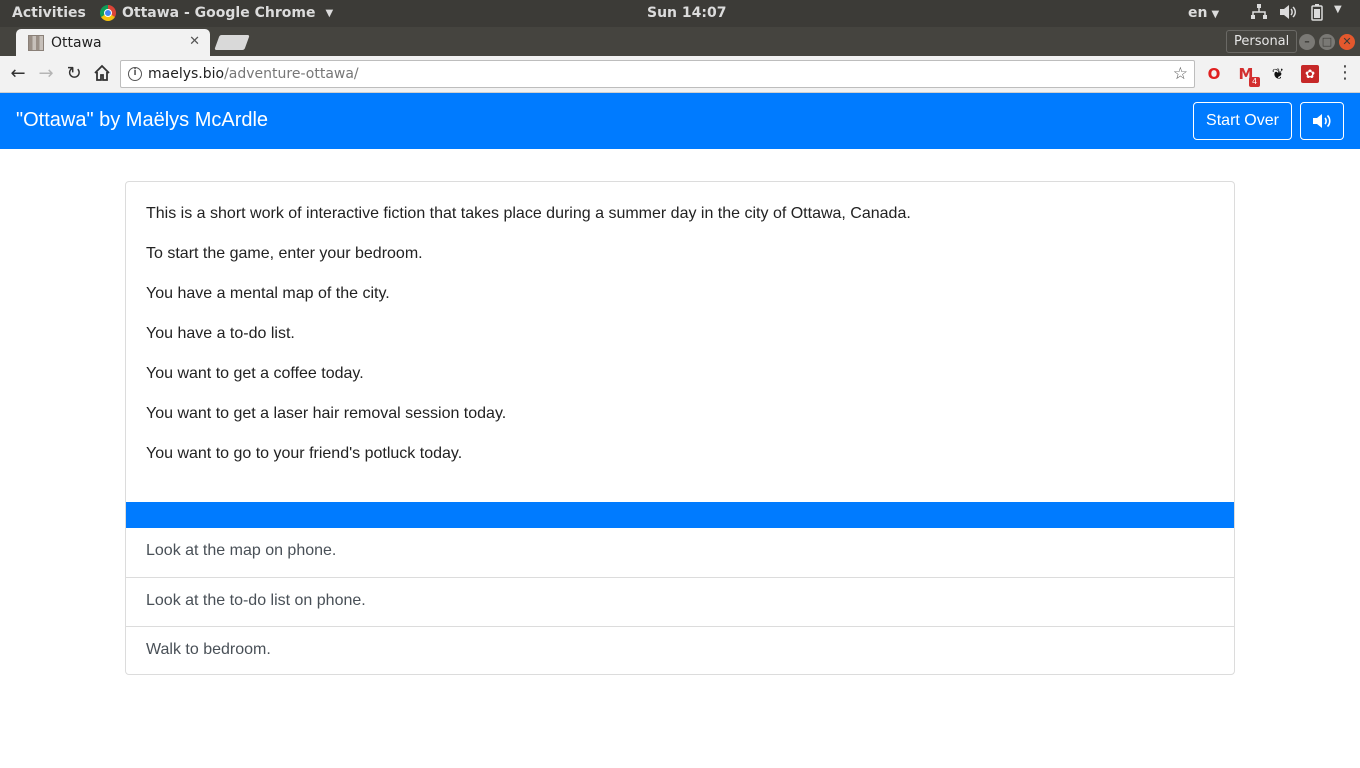  What do you see at coordinates (49, 13) in the screenshot?
I see `activities-button: Activities` at bounding box center [49, 13].